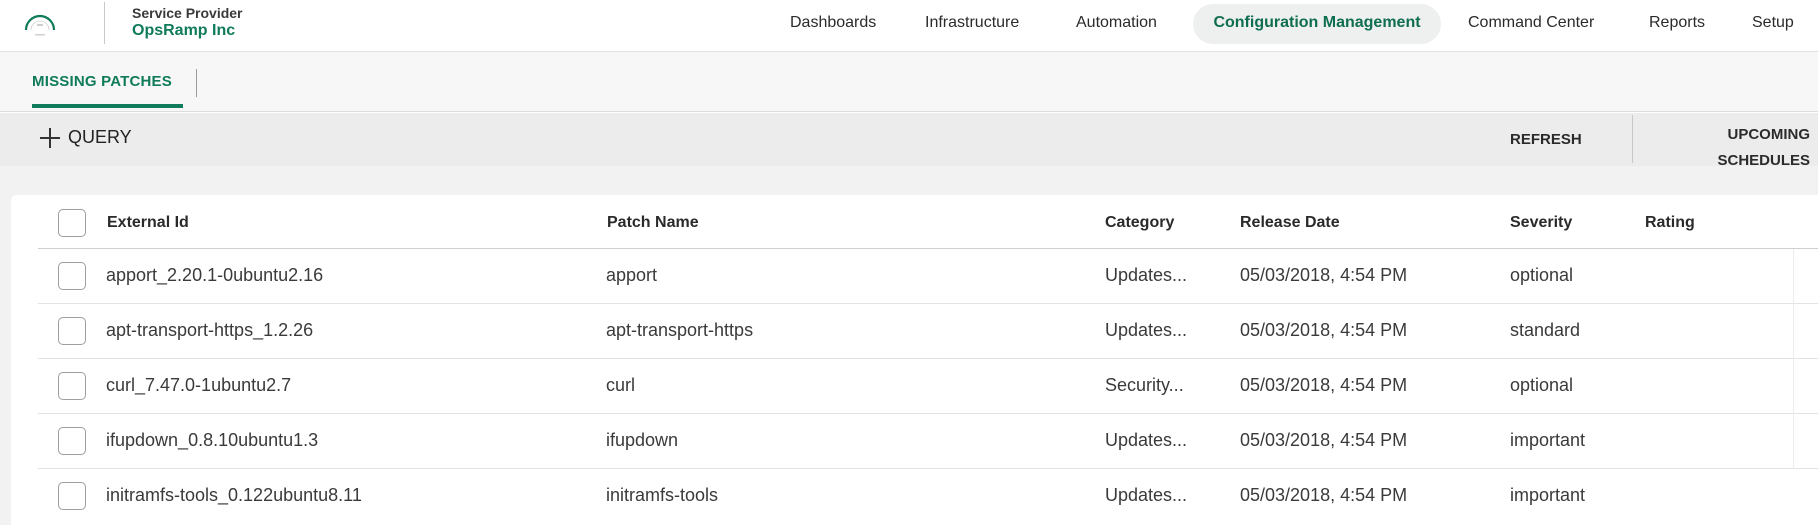  Describe the element at coordinates (72, 223) in the screenshot. I see `select-all-checkbox` at that location.